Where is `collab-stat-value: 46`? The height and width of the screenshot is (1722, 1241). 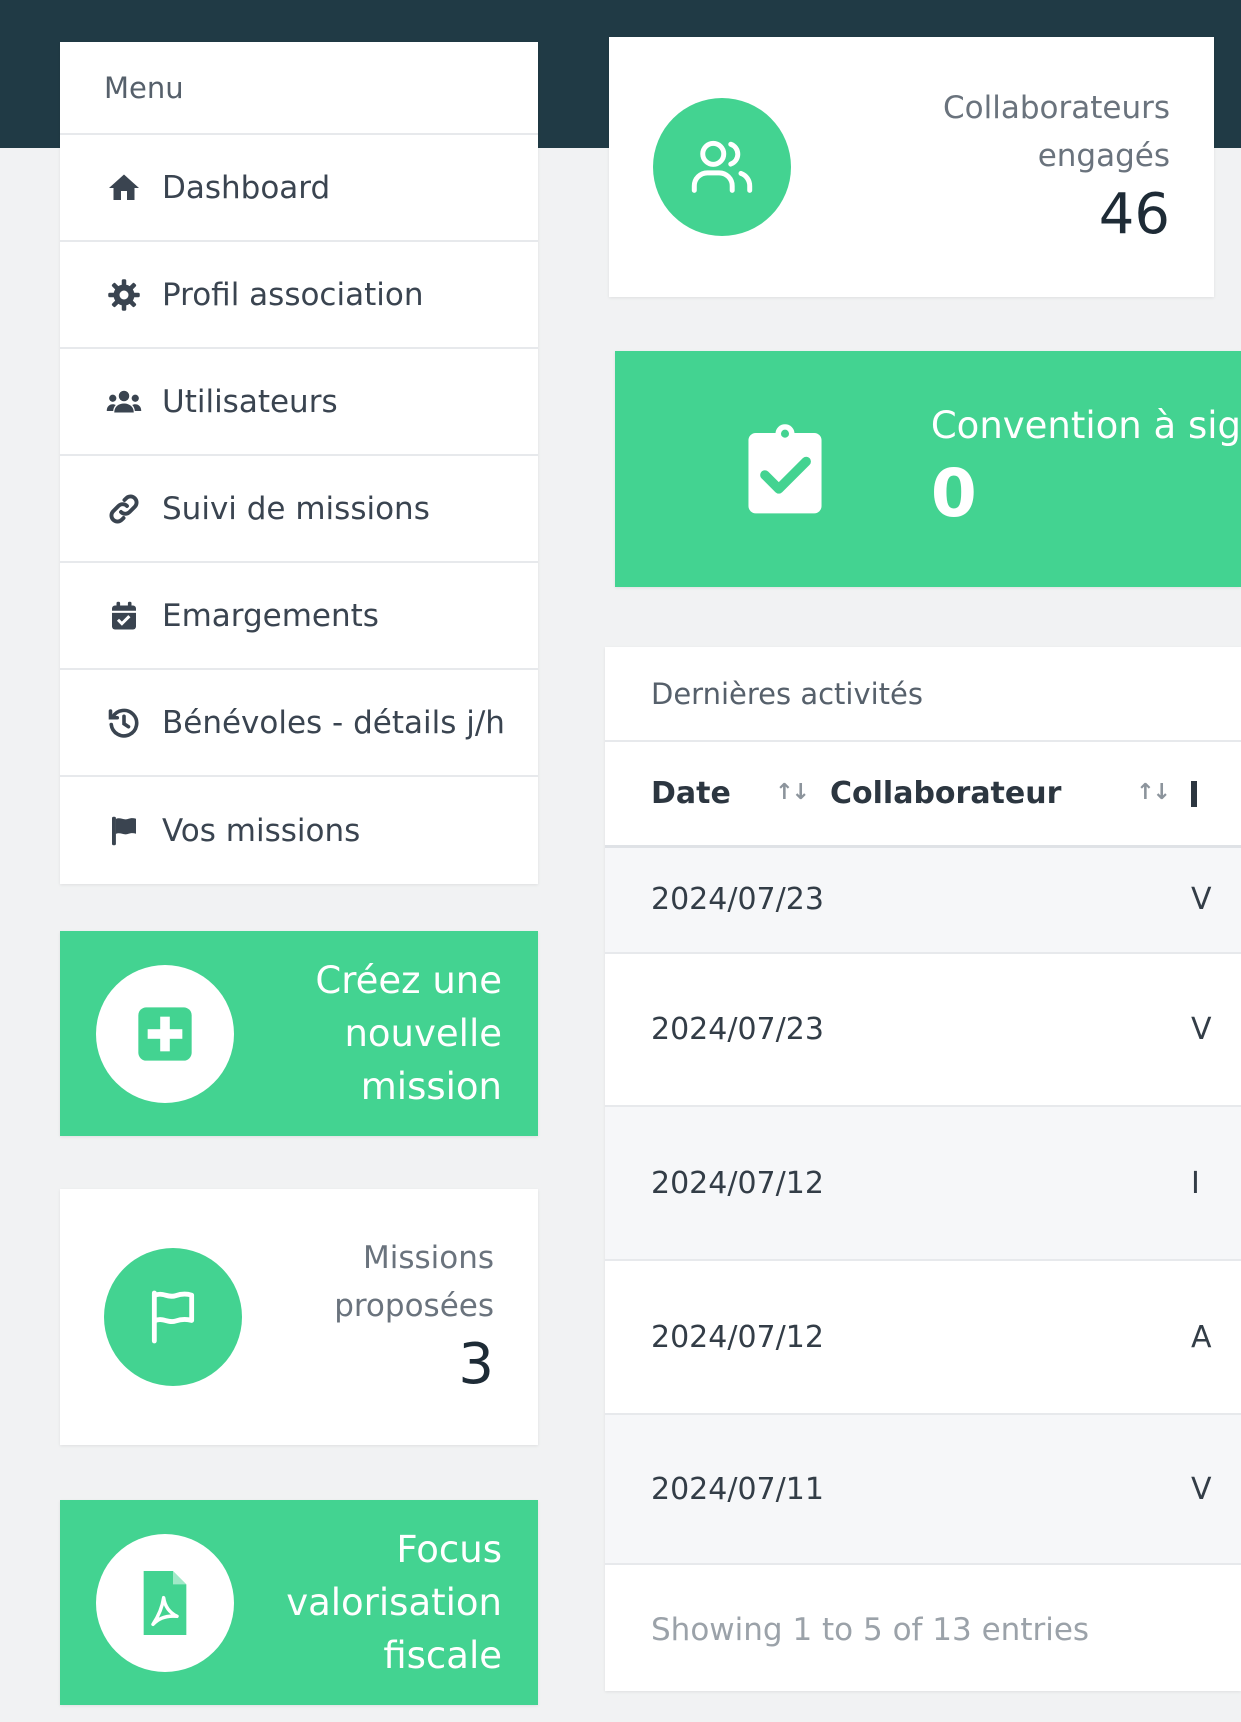 collab-stat-value: 46 is located at coordinates (1134, 214).